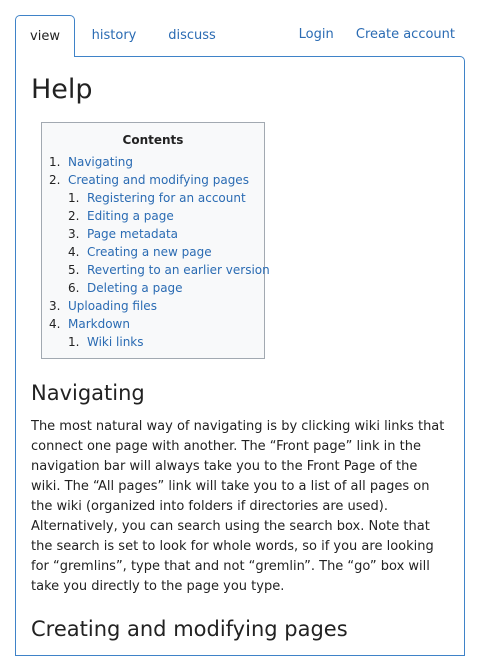 Image resolution: width=480 pixels, height=656 pixels. Describe the element at coordinates (62, 89) in the screenshot. I see `page-title: Help` at that location.